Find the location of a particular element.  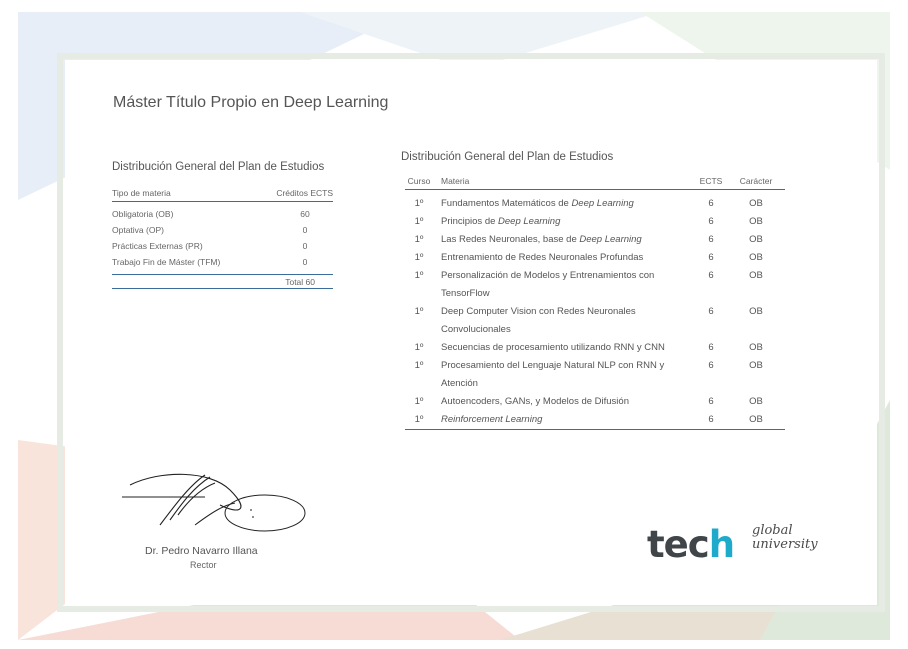

page-title: Máster Título Propio en Deep Learning is located at coordinates (251, 102).